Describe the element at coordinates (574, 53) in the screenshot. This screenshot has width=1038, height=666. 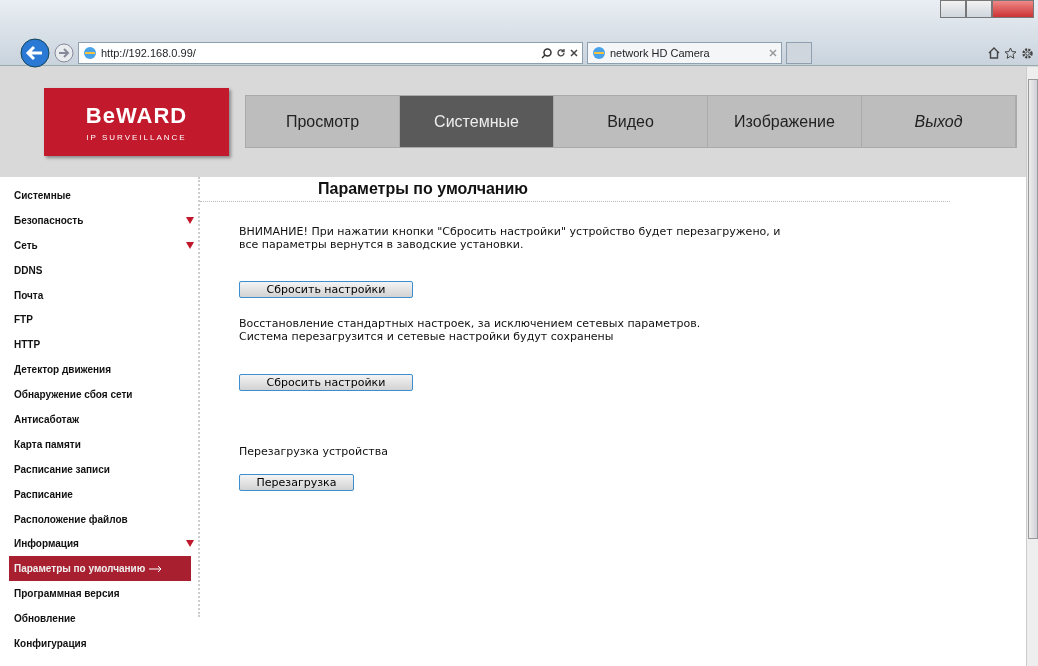
I see `close-icon` at that location.